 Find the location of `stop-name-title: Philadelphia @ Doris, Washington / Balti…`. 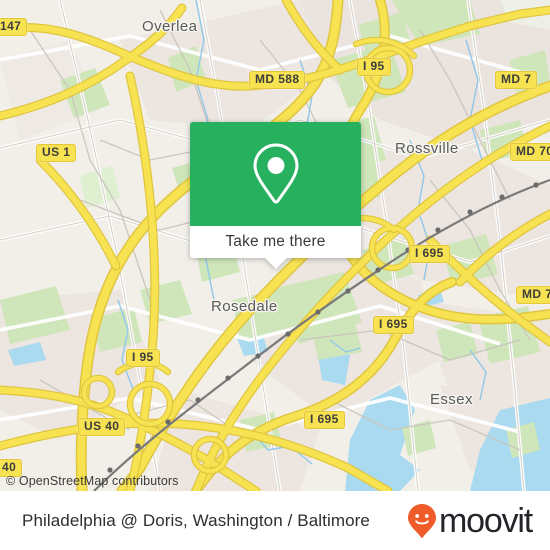

stop-name-title: Philadelphia @ Doris, Washington / Balti… is located at coordinates (196, 520).